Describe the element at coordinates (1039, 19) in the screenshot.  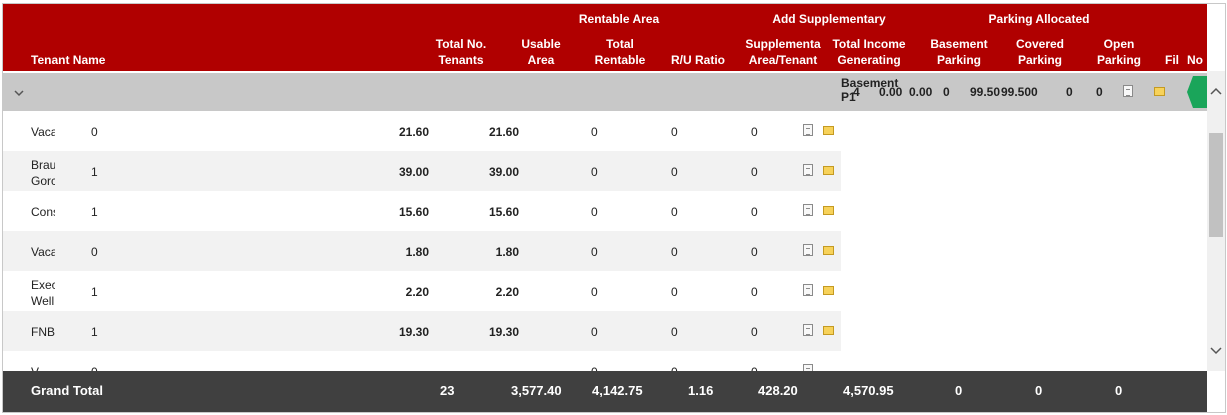
I see `group-parking-allocated: Parking Allocated` at that location.